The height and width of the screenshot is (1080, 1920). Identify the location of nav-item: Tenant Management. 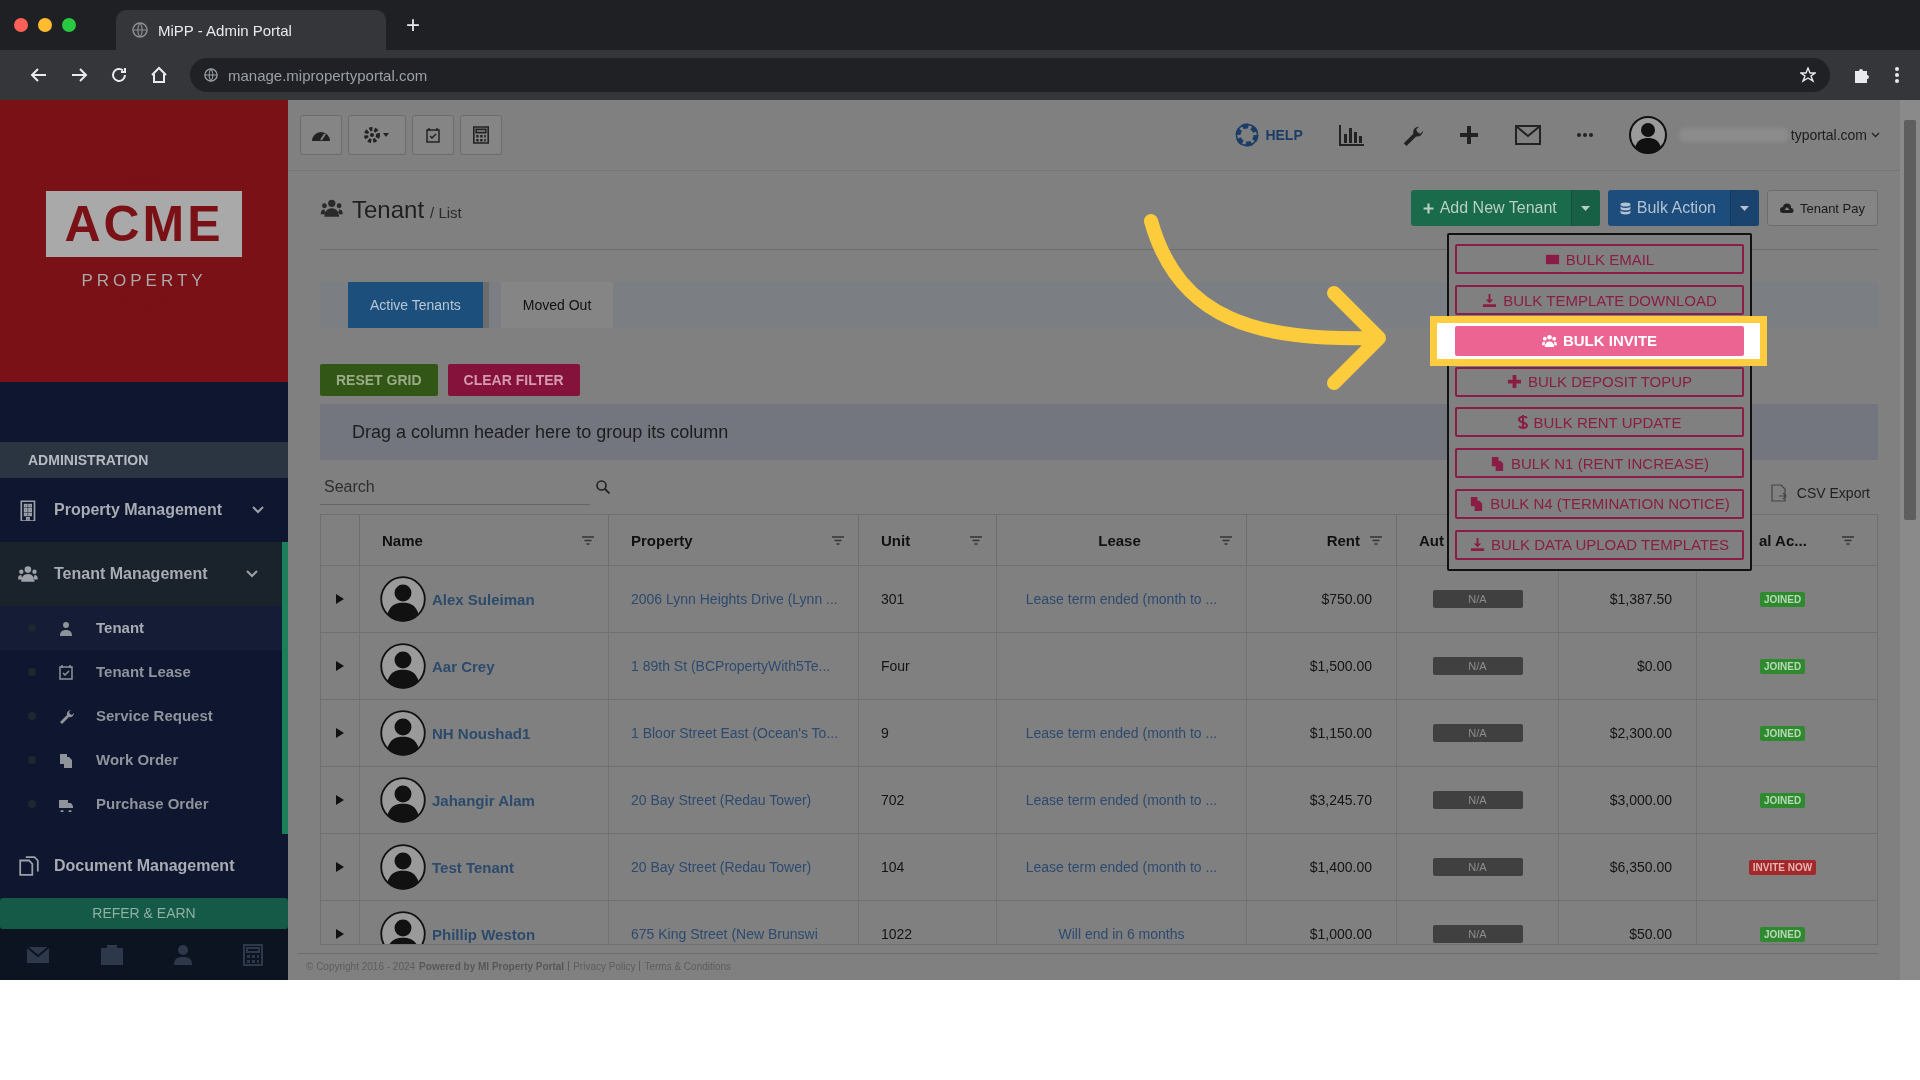
(141, 573).